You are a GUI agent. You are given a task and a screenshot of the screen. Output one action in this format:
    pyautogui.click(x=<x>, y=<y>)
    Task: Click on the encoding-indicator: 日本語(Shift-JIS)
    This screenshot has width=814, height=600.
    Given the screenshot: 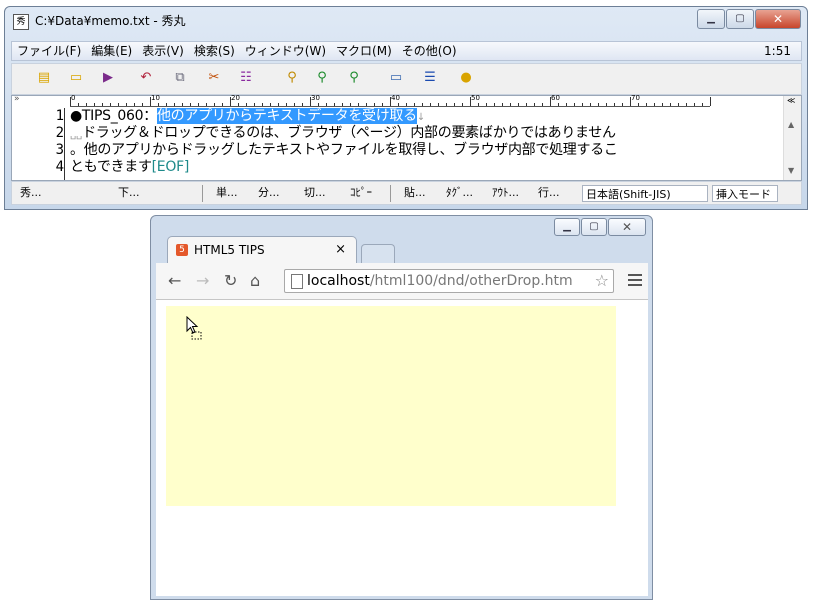 What is the action you would take?
    pyautogui.click(x=645, y=193)
    